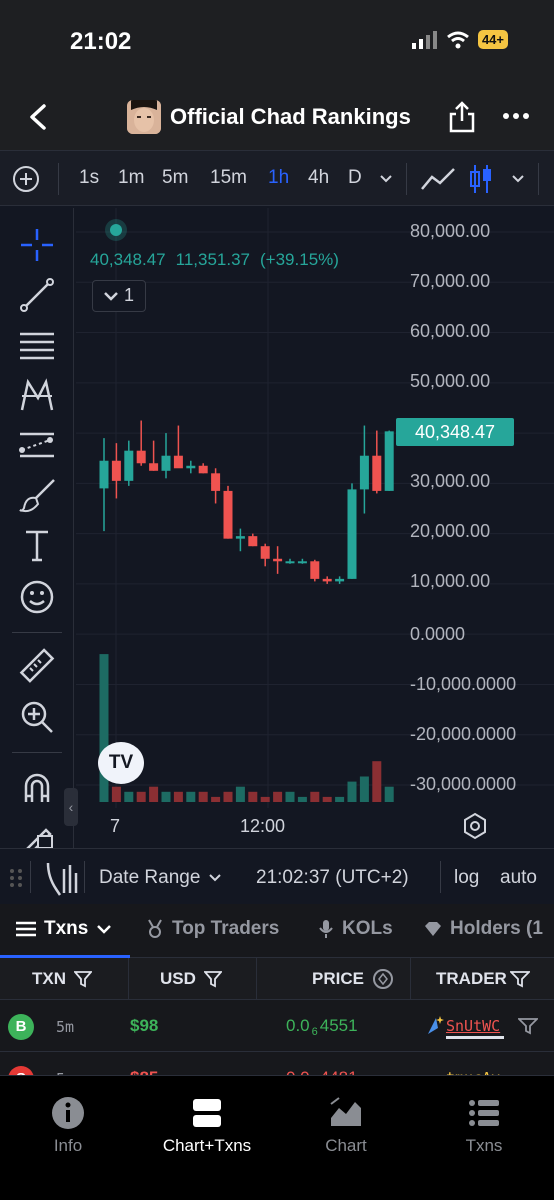 This screenshot has height=1200, width=554. I want to click on tab-label: Txns, so click(66, 928).